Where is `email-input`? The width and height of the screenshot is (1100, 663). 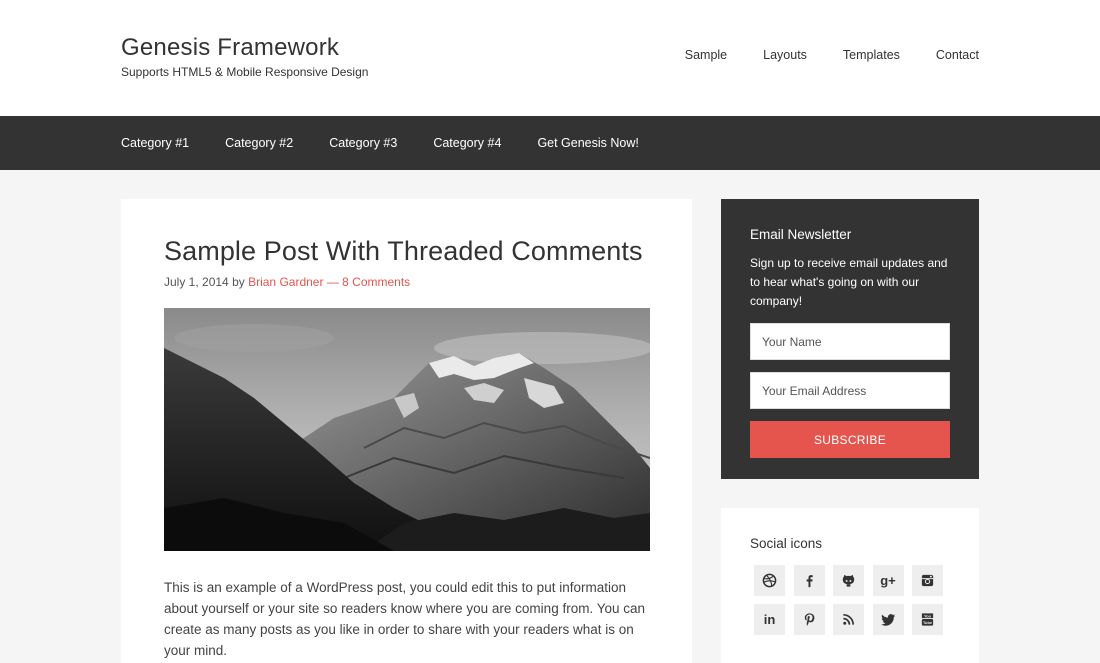
email-input is located at coordinates (850, 390).